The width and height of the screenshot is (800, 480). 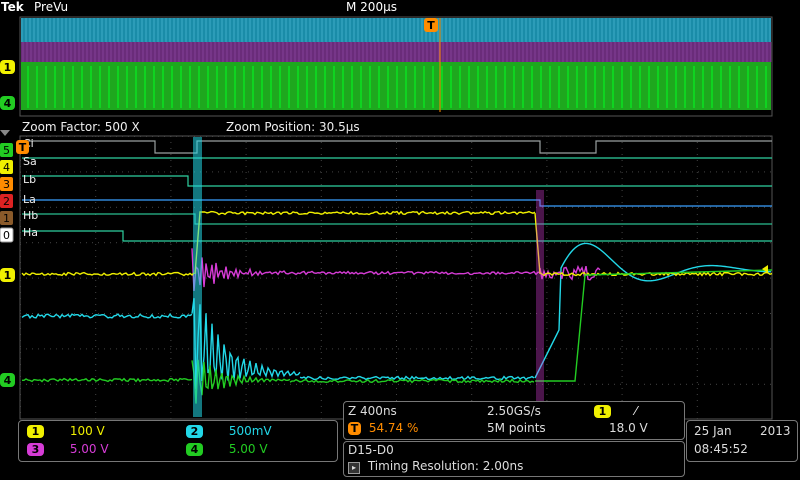 I want to click on ch1-badge: 1, so click(x=35, y=431).